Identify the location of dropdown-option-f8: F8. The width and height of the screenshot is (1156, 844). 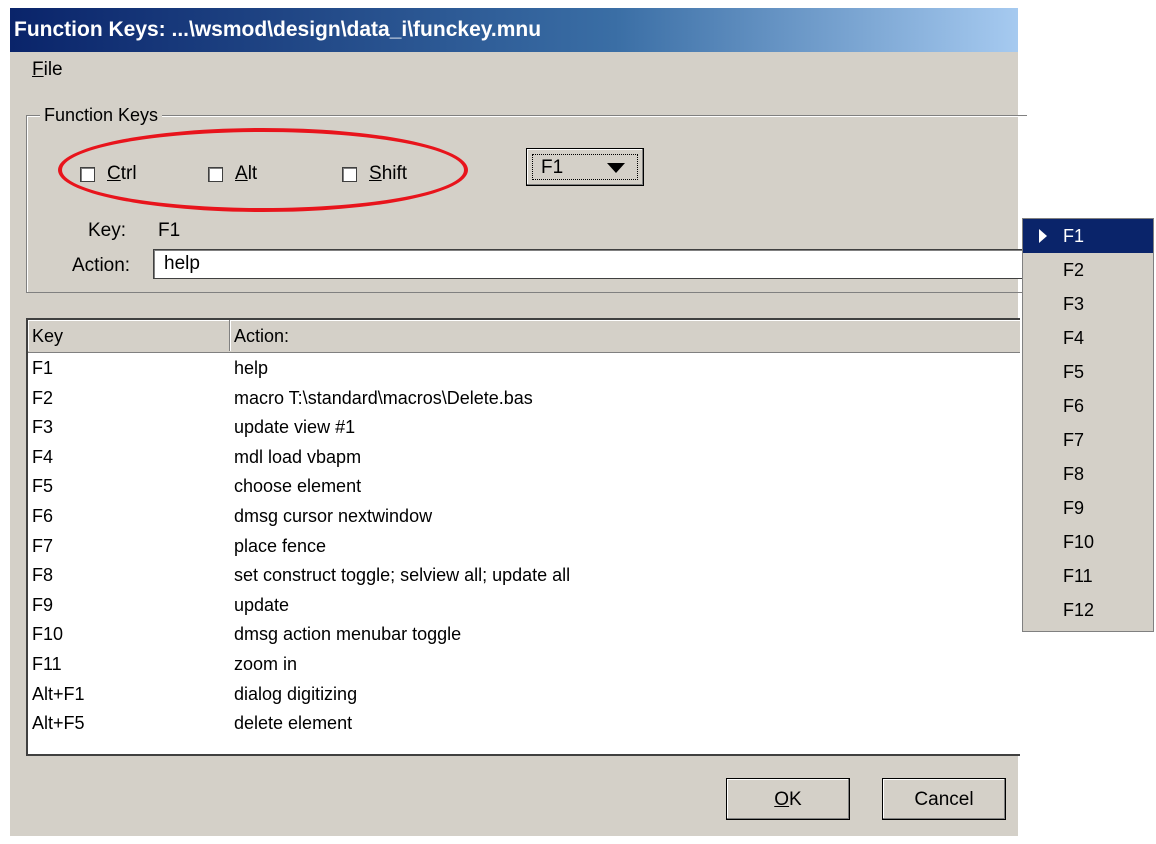
(1088, 474).